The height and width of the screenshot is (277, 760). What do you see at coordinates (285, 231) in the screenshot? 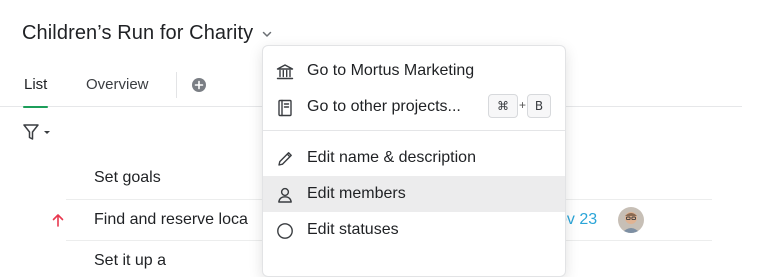
I see `circle-icon` at bounding box center [285, 231].